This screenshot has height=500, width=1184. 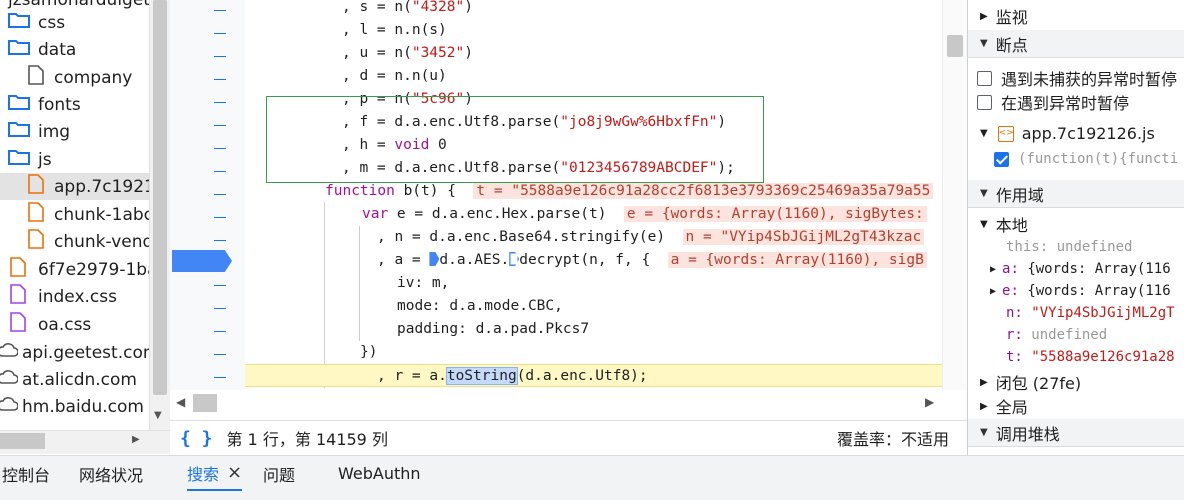 I want to click on scope-var-e: ▶ e: {words: Array(116, so click(x=1080, y=291).